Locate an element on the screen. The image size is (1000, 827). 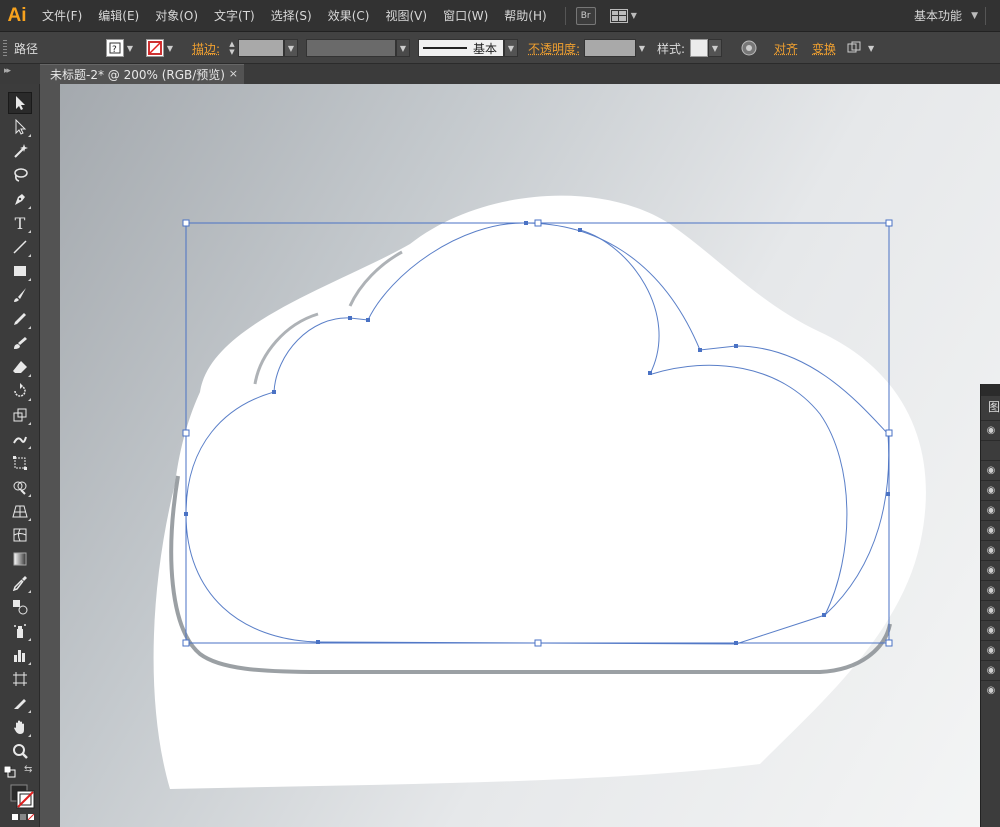
menu-select: 选择(S) is located at coordinates (291, 16).